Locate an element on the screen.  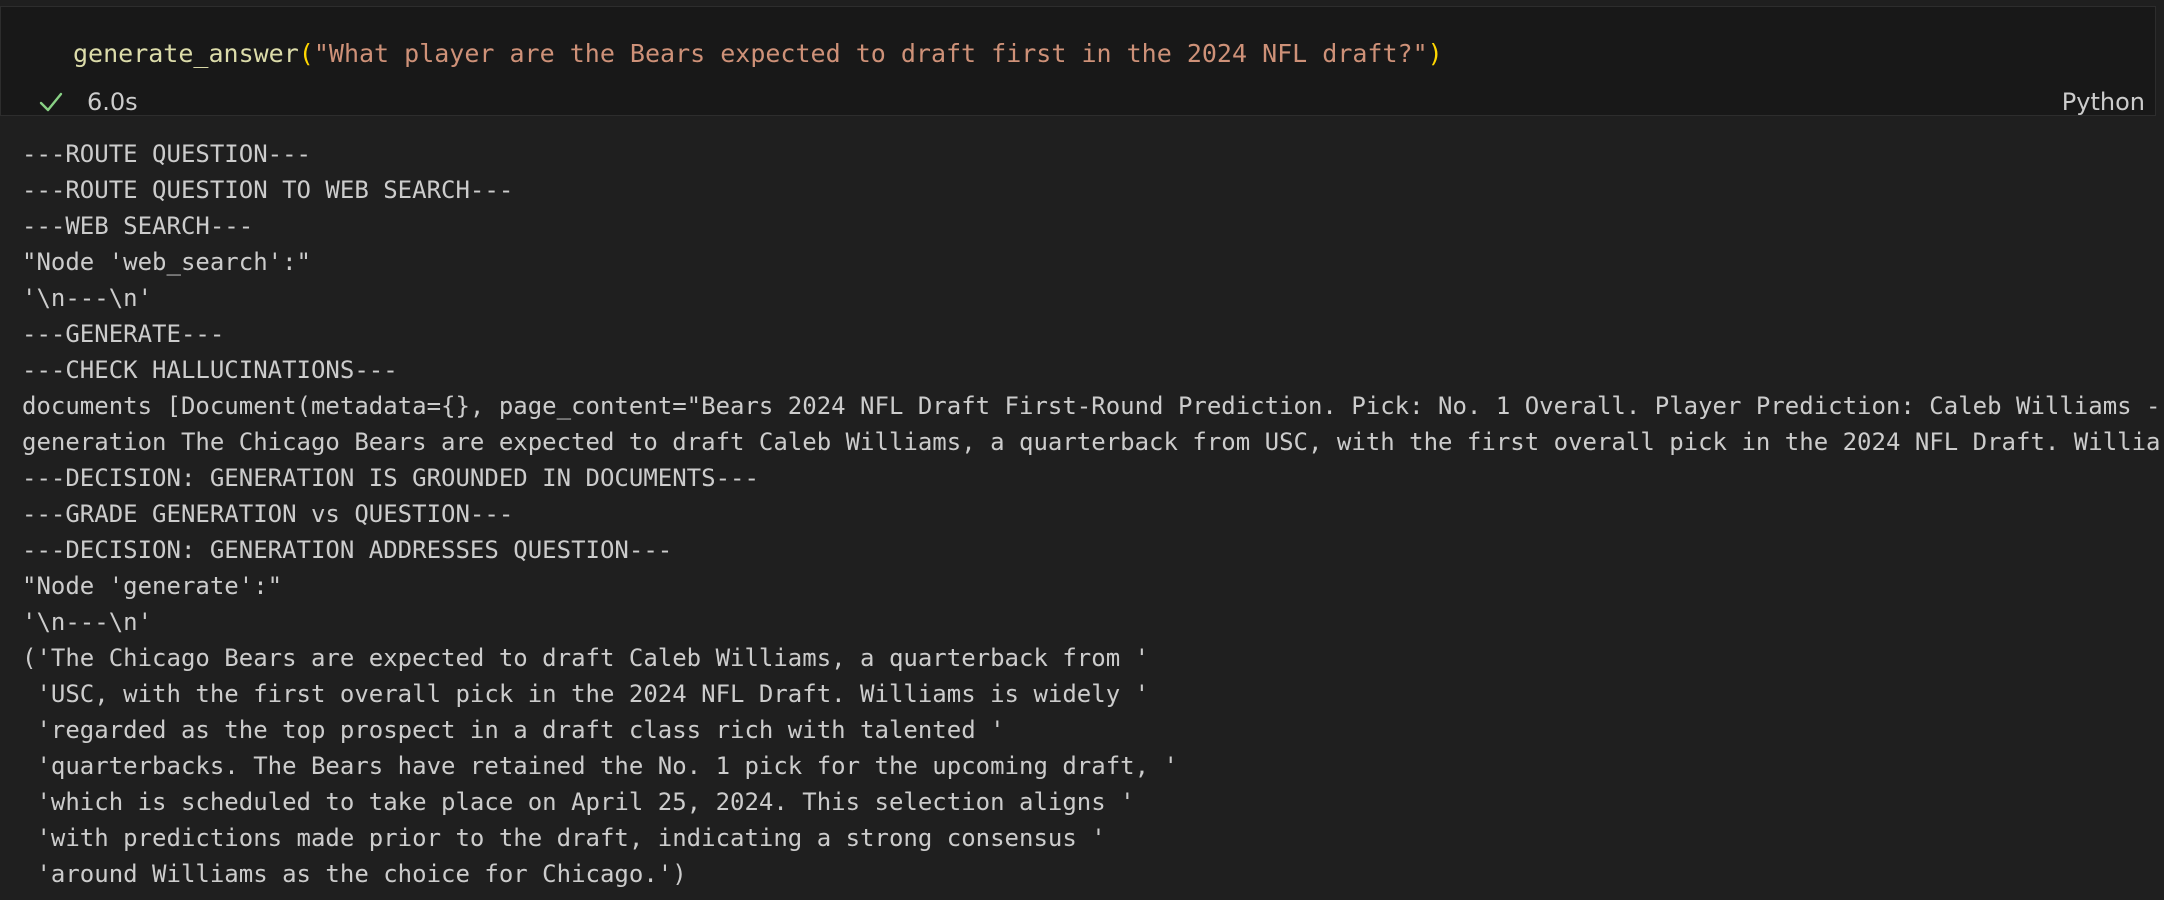
output-line: ---GENERATE--- is located at coordinates (123, 334).